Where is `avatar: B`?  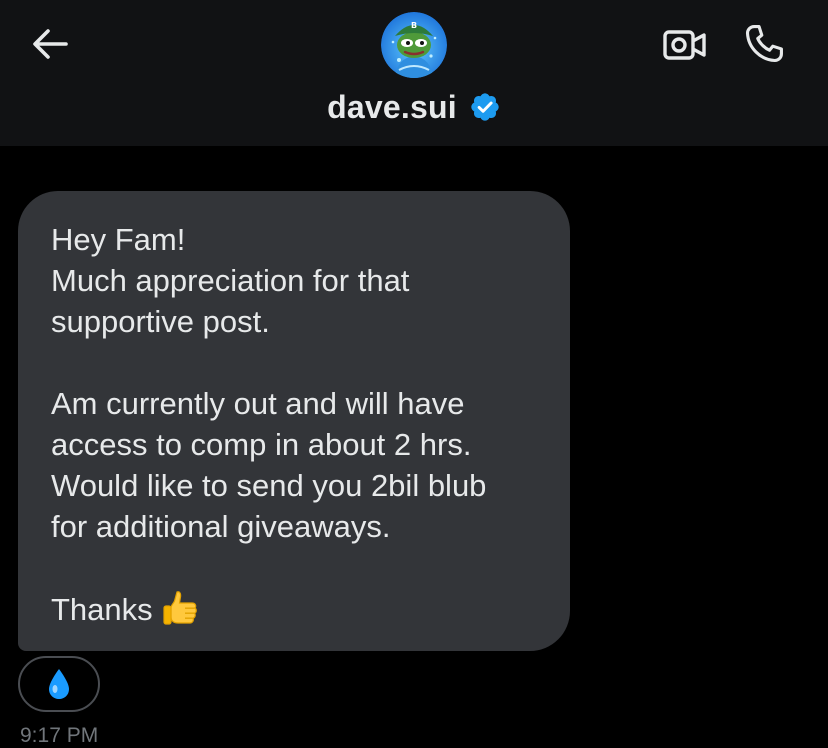 avatar: B is located at coordinates (414, 45).